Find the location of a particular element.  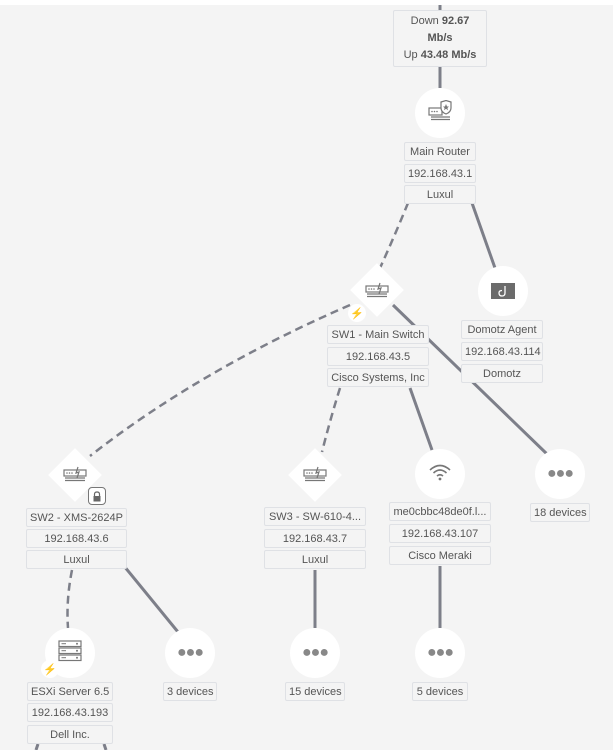

main-router-vendor: Luxul is located at coordinates (440, 194).